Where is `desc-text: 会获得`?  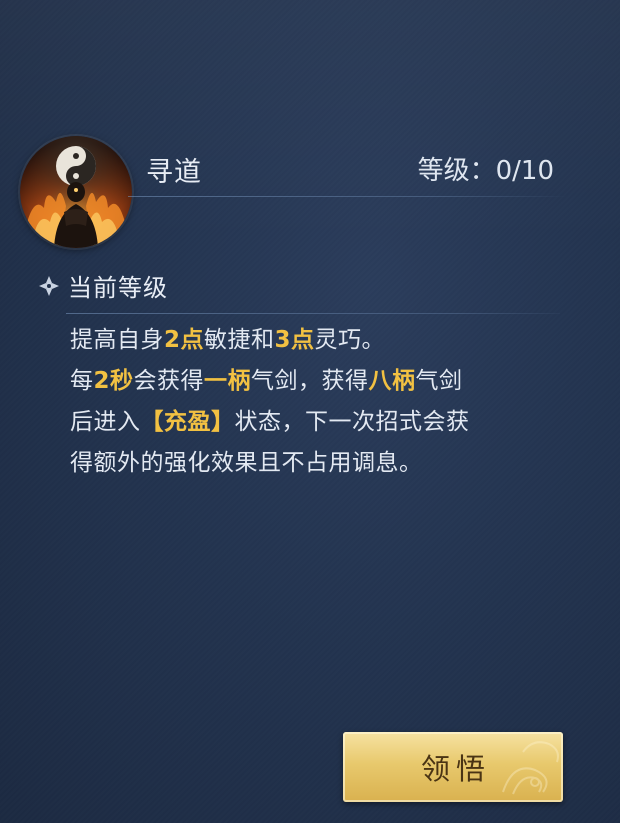 desc-text: 会获得 is located at coordinates (169, 381).